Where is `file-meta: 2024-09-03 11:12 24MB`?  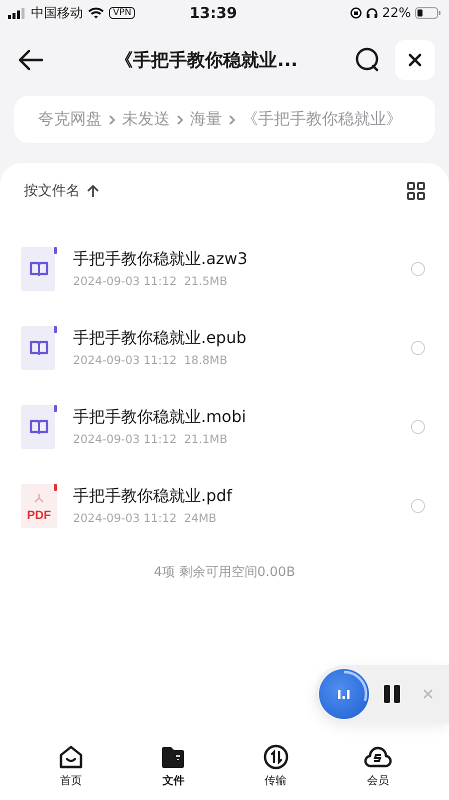
file-meta: 2024-09-03 11:12 24MB is located at coordinates (145, 518).